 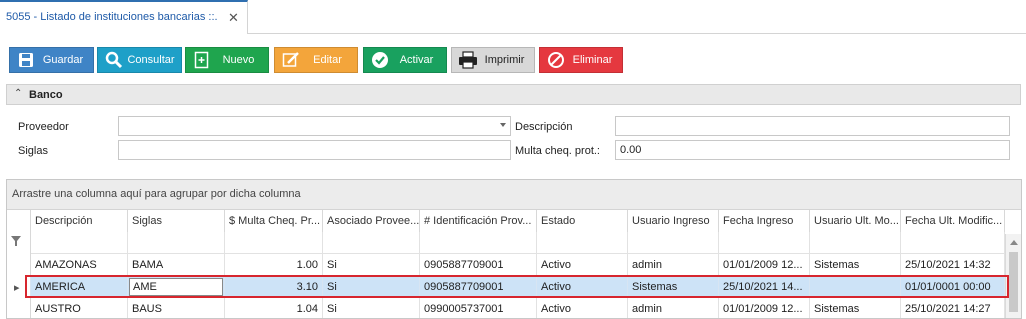 What do you see at coordinates (274, 308) in the screenshot?
I see `cell-multa: 1.04` at bounding box center [274, 308].